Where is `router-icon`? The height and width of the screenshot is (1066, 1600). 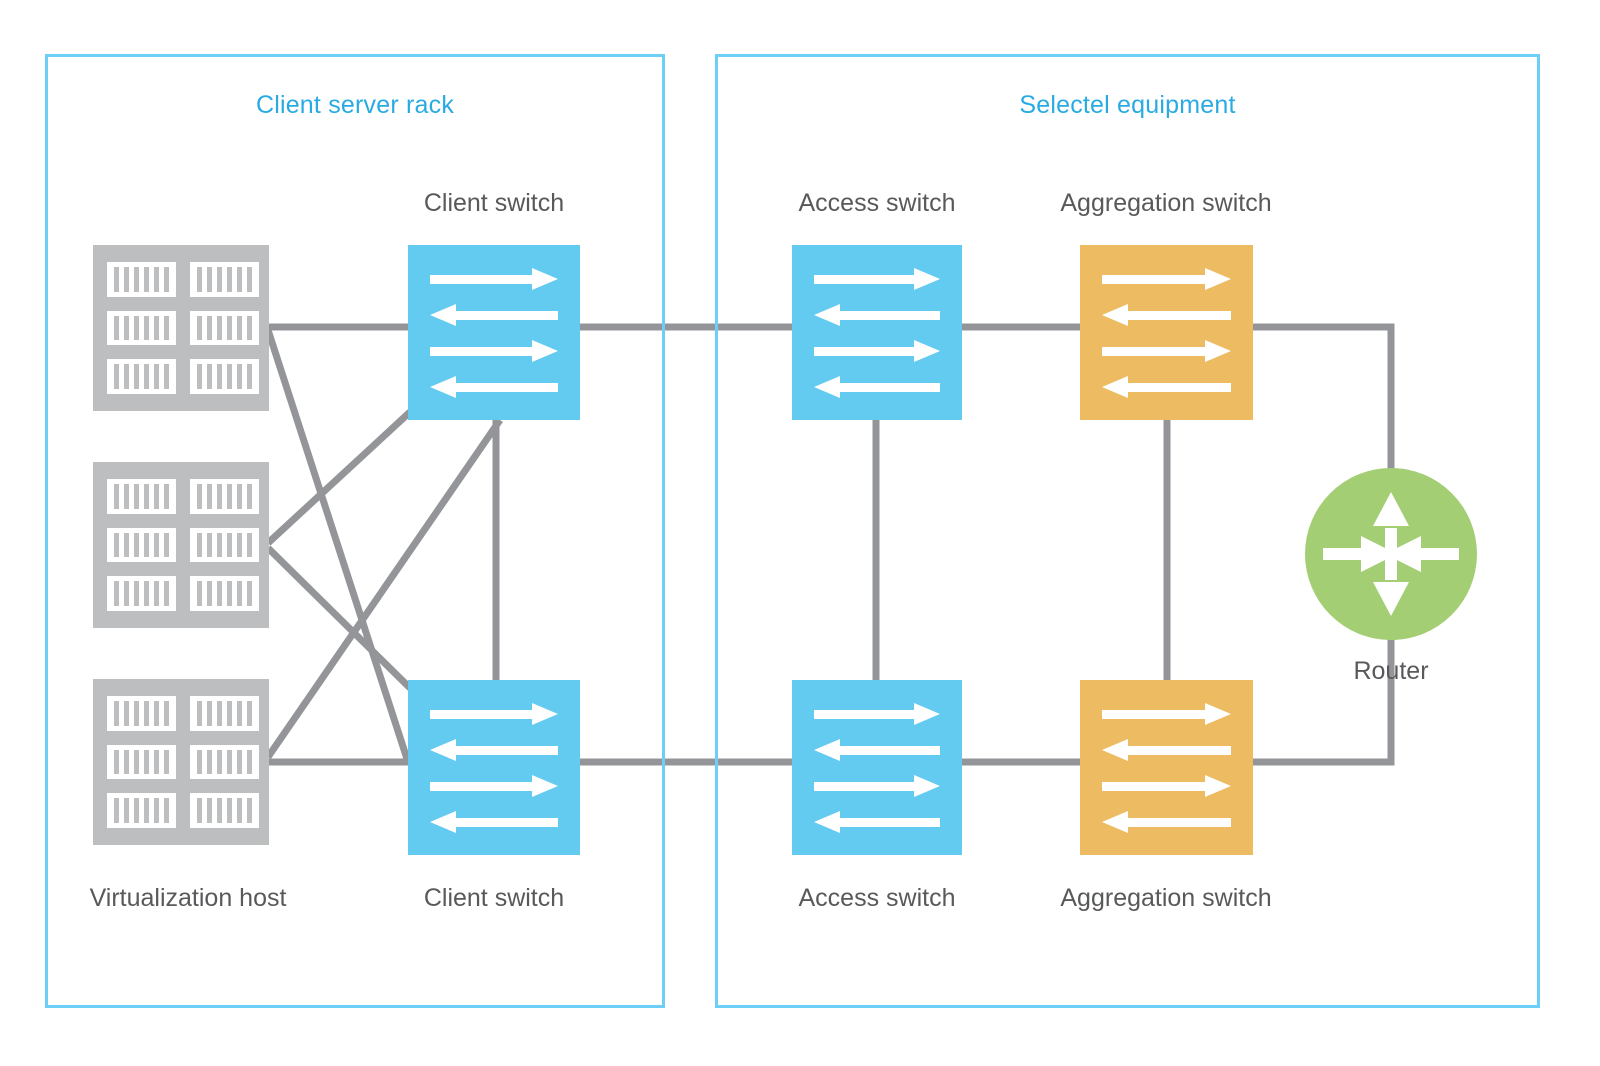 router-icon is located at coordinates (1391, 554).